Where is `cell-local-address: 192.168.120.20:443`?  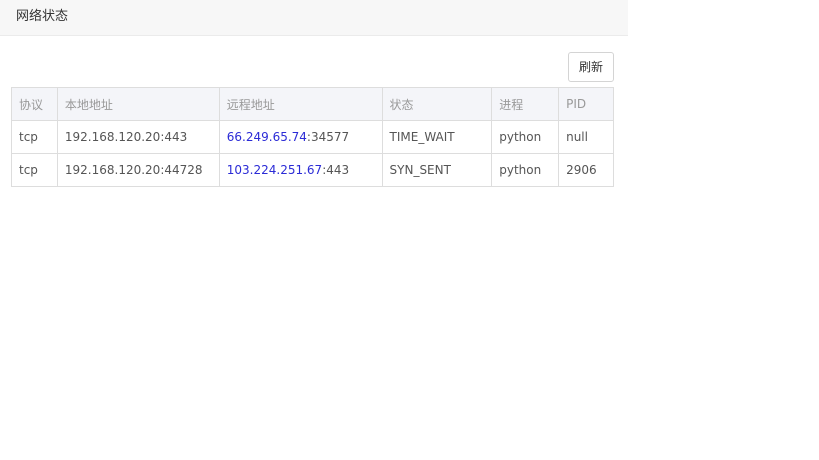 cell-local-address: 192.168.120.20:443 is located at coordinates (138, 137).